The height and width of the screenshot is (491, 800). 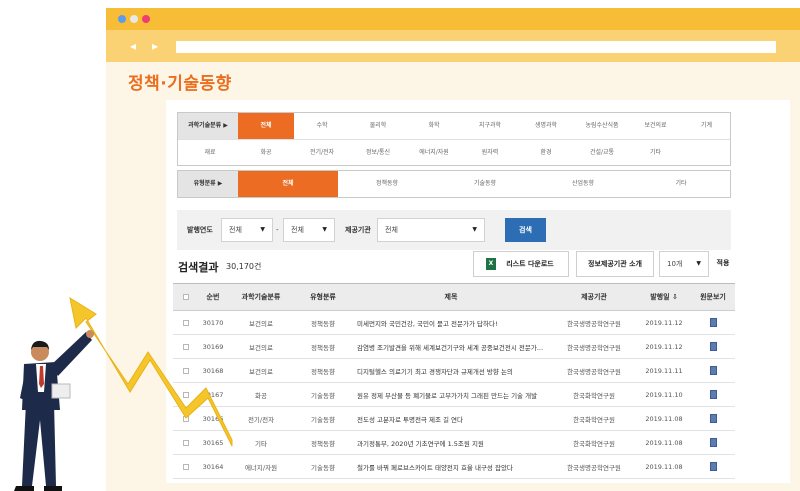 What do you see at coordinates (261, 297) in the screenshot?
I see `col-header-classification: 과학기술분류` at bounding box center [261, 297].